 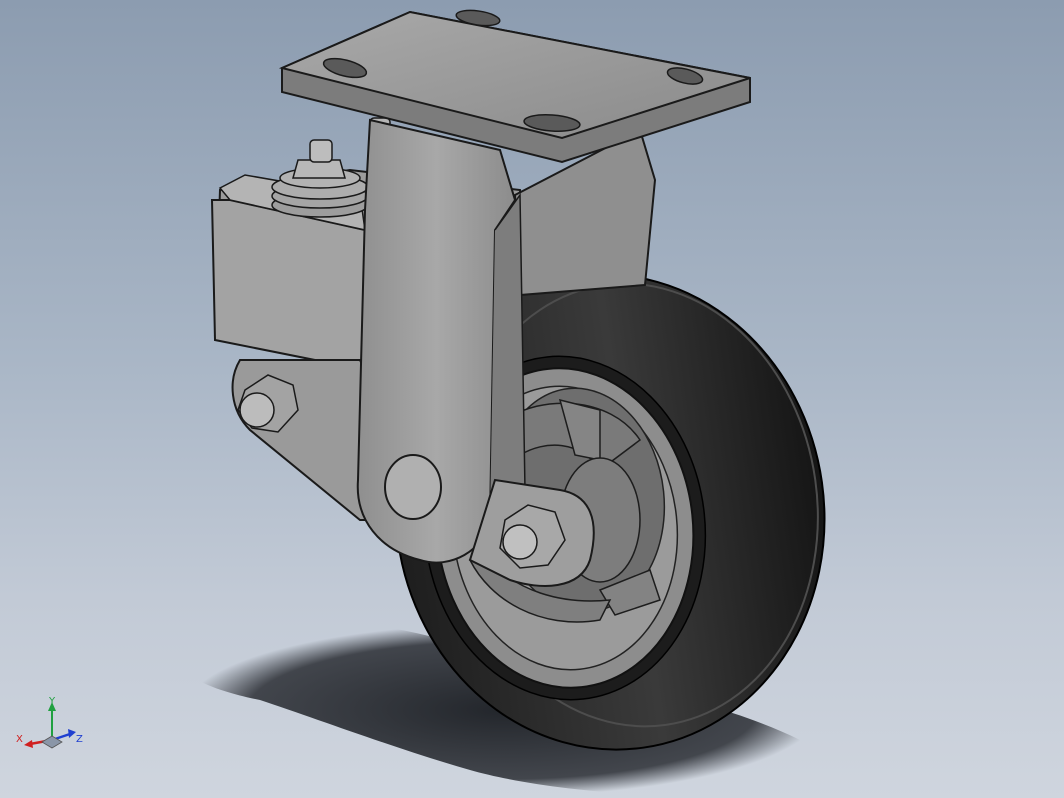 What do you see at coordinates (520, 542) in the screenshot?
I see `axle-bolt-head` at bounding box center [520, 542].